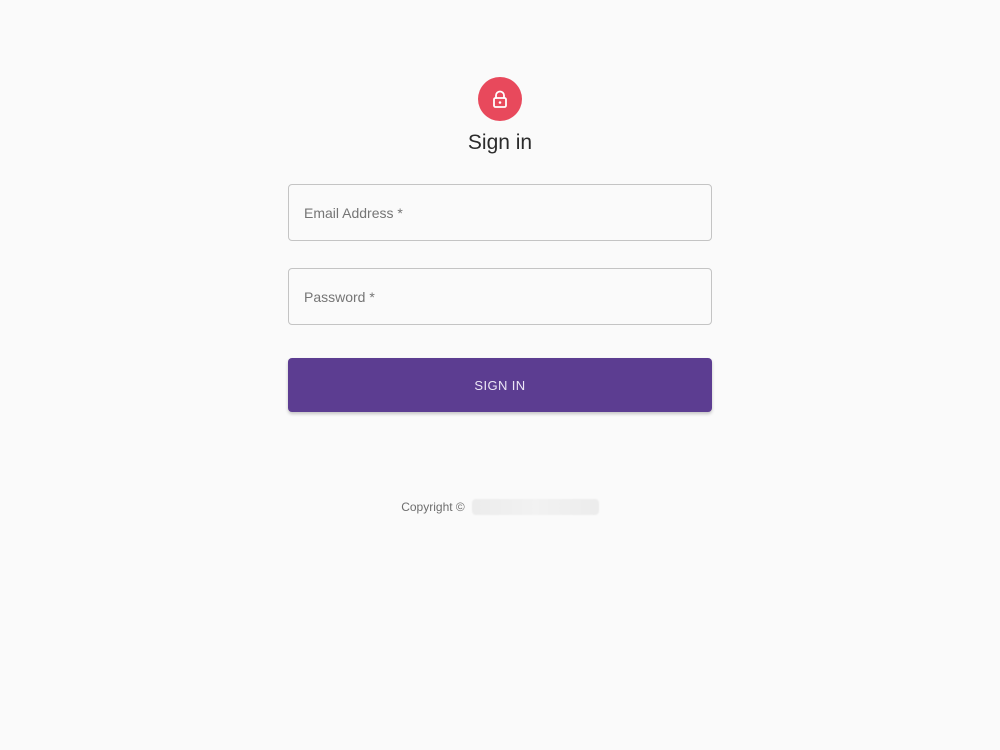 The height and width of the screenshot is (750, 1000). I want to click on email-field-container, so click(500, 212).